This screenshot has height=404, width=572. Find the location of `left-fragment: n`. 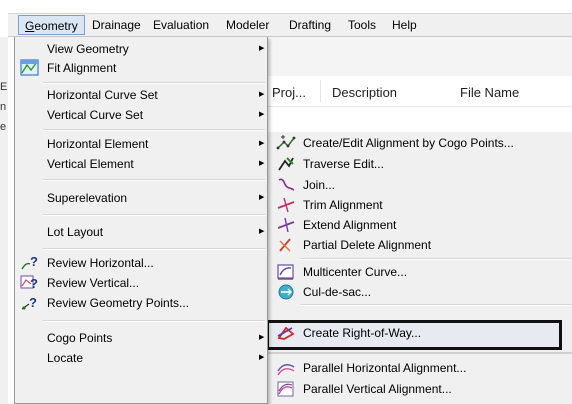

left-fragment: n is located at coordinates (3, 107).